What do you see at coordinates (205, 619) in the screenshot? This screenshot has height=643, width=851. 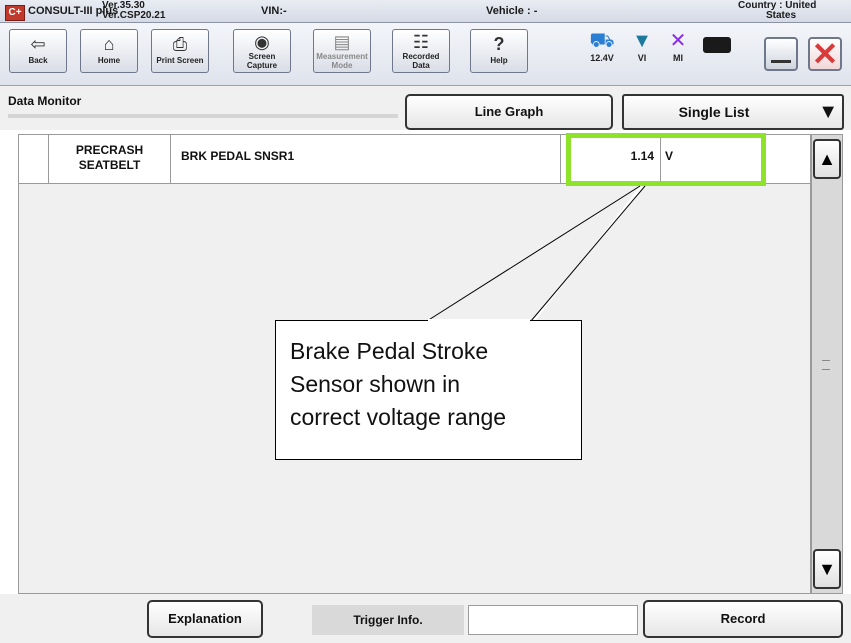 I see `explanation-button: Explanation` at bounding box center [205, 619].